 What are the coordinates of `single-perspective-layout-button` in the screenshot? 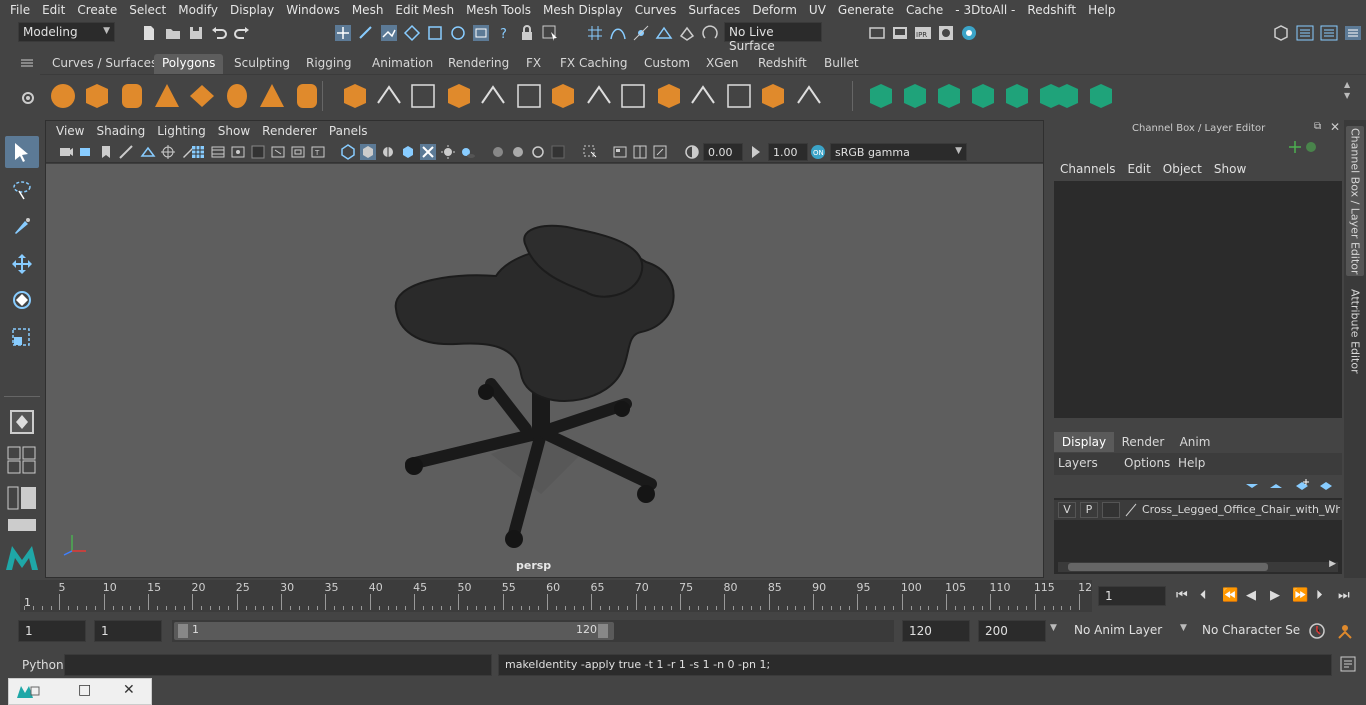 It's located at (22, 422).